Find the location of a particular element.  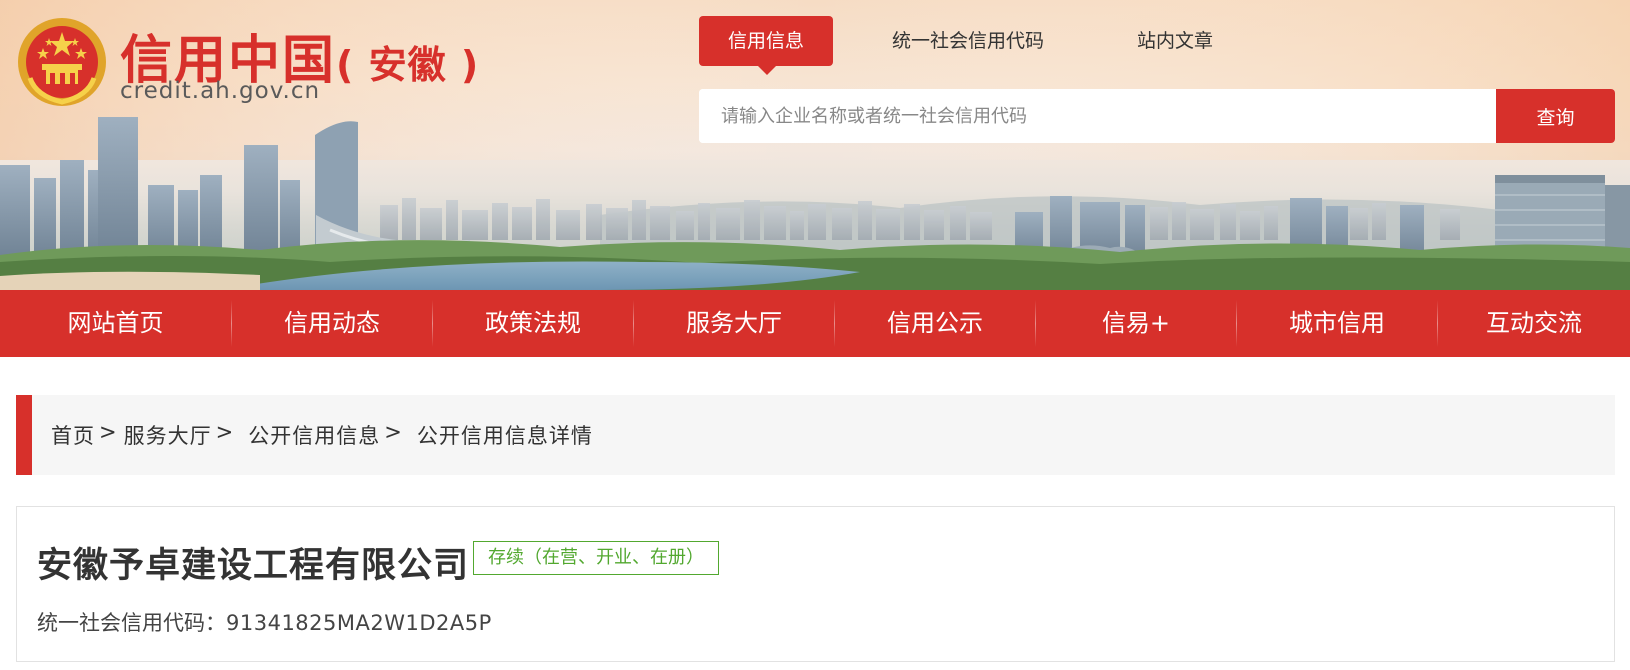

search-tab-uscc: 统一社会信用代码 is located at coordinates (968, 41).